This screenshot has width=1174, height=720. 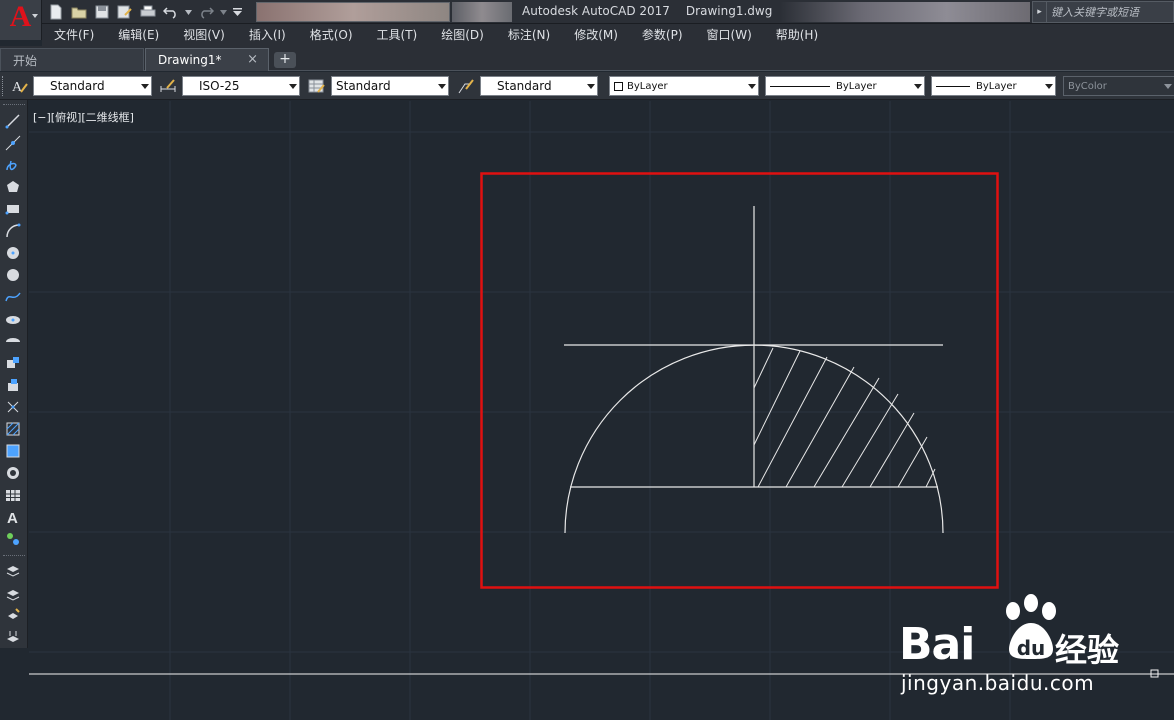 I want to click on undo-dropdown-icon, so click(x=188, y=12).